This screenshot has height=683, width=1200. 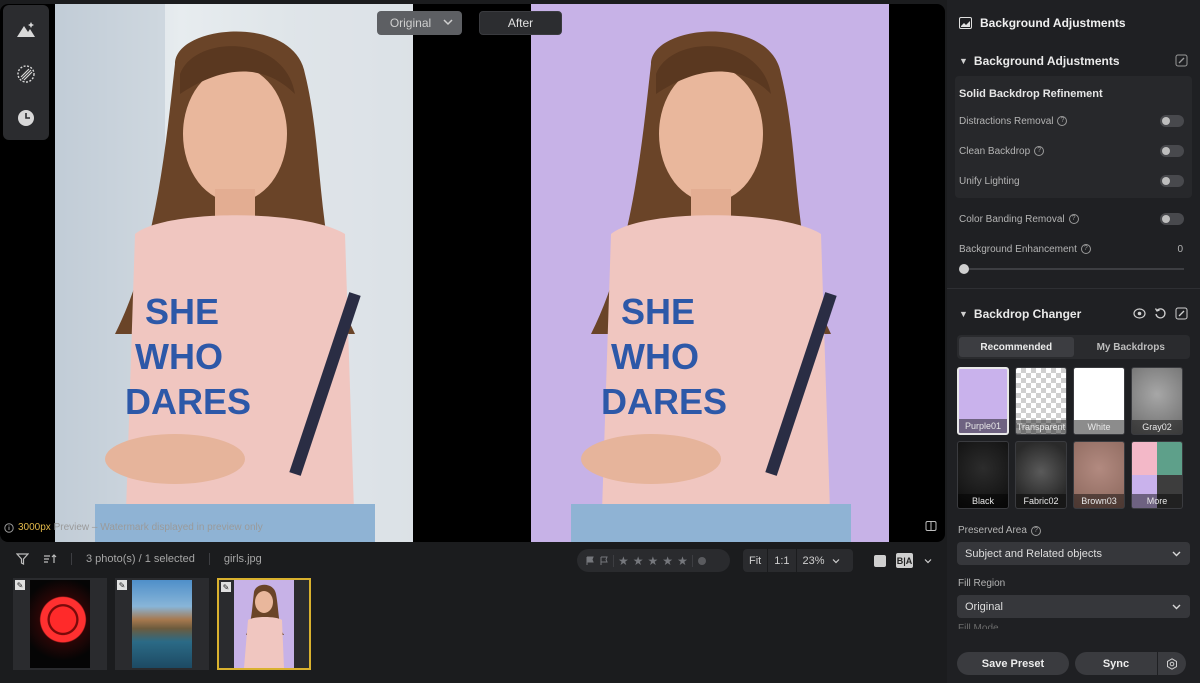 What do you see at coordinates (1099, 501) in the screenshot?
I see `swatch-label: Brown03` at bounding box center [1099, 501].